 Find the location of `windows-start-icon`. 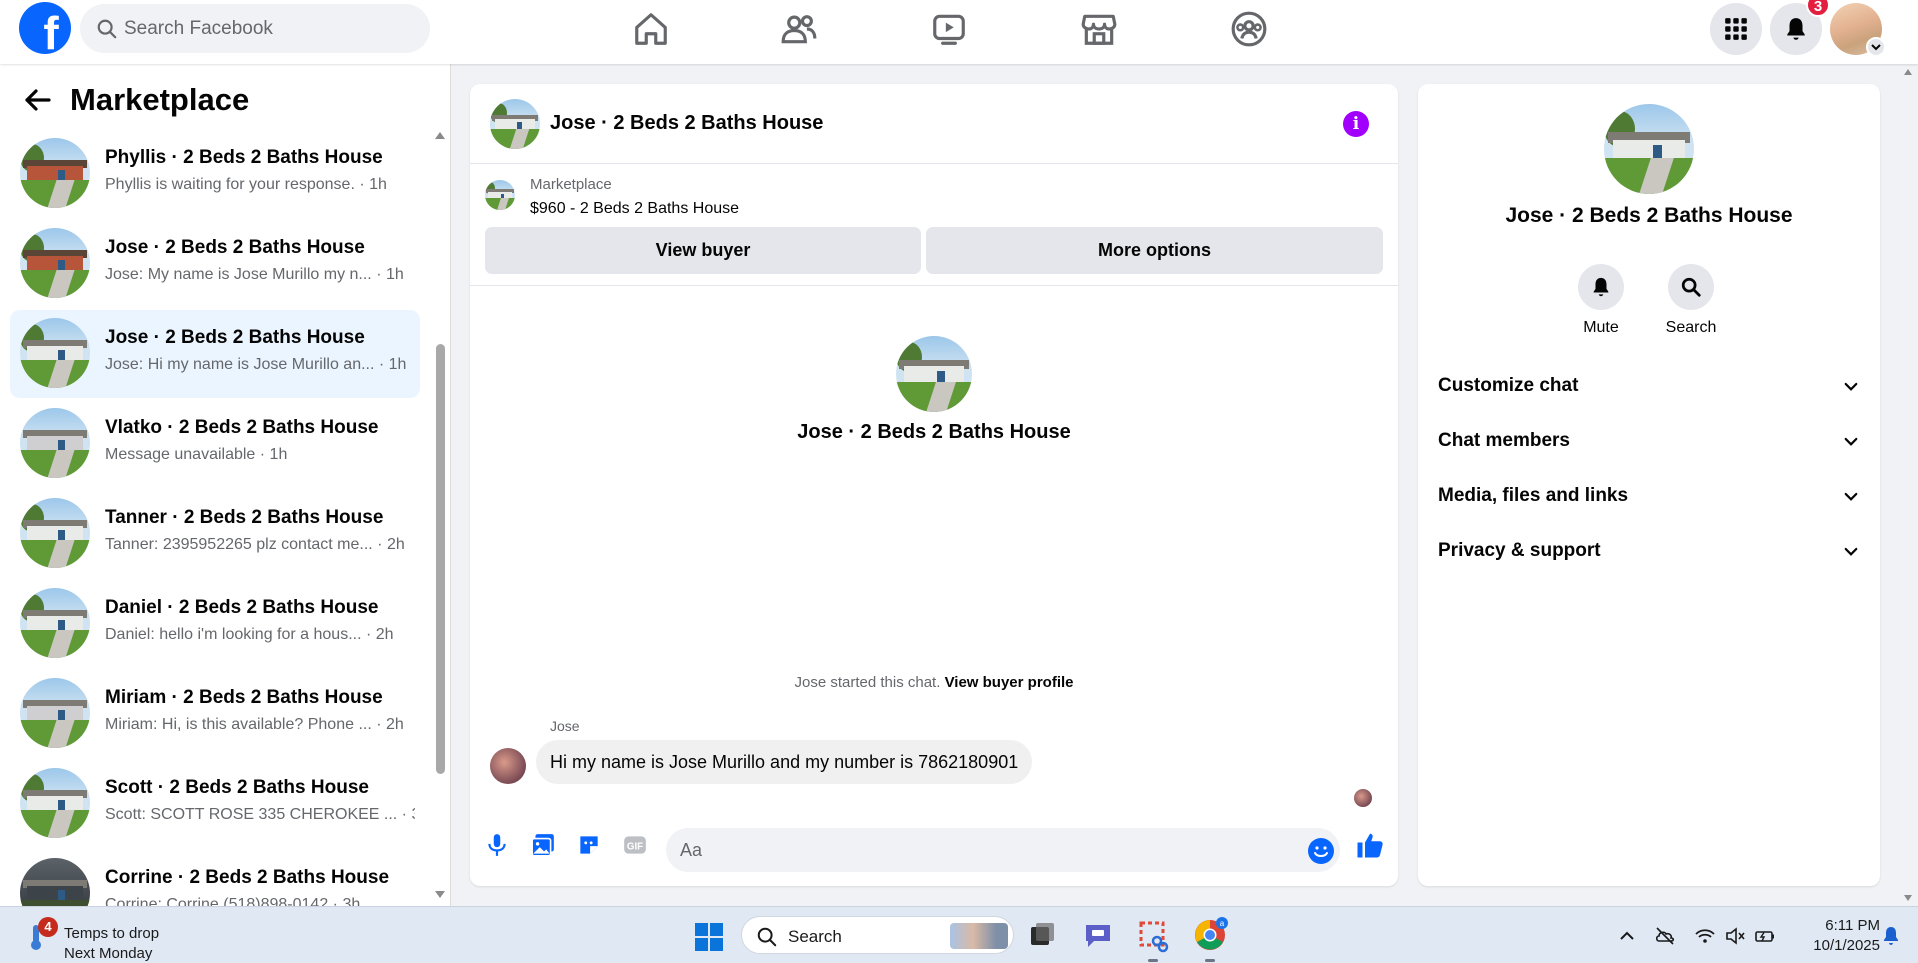

windows-start-icon is located at coordinates (709, 937).